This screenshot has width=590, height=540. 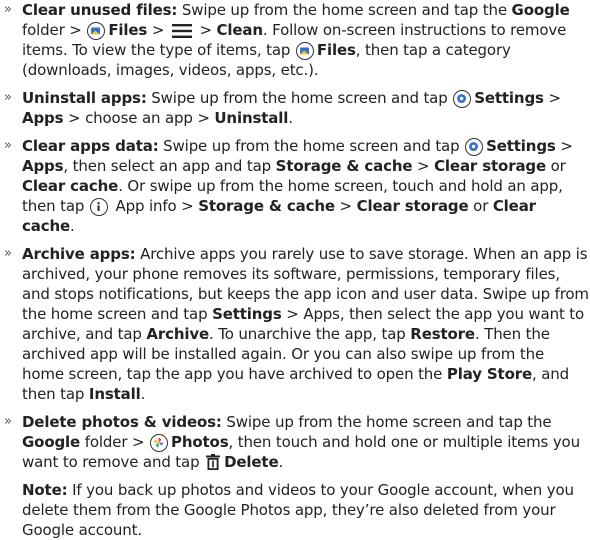 What do you see at coordinates (213, 462) in the screenshot?
I see `trash-icon` at bounding box center [213, 462].